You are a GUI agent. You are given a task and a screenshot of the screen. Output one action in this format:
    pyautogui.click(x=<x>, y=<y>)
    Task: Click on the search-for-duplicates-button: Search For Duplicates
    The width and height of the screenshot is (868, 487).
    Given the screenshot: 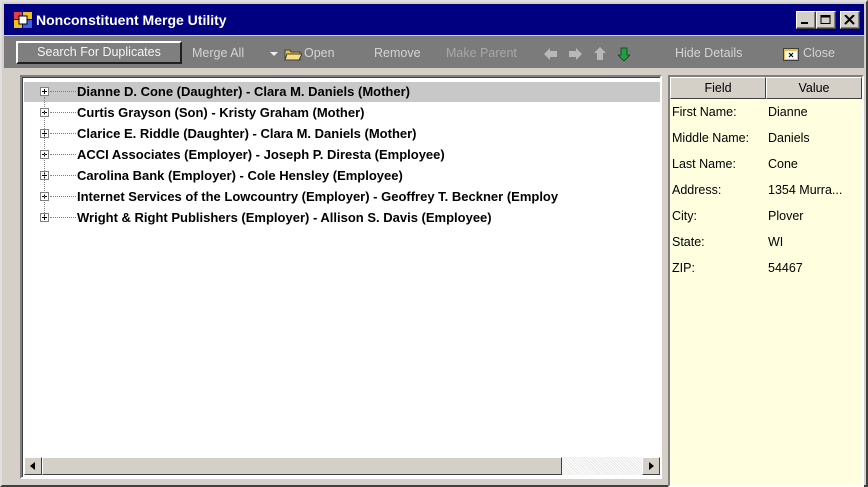 What is the action you would take?
    pyautogui.click(x=99, y=52)
    